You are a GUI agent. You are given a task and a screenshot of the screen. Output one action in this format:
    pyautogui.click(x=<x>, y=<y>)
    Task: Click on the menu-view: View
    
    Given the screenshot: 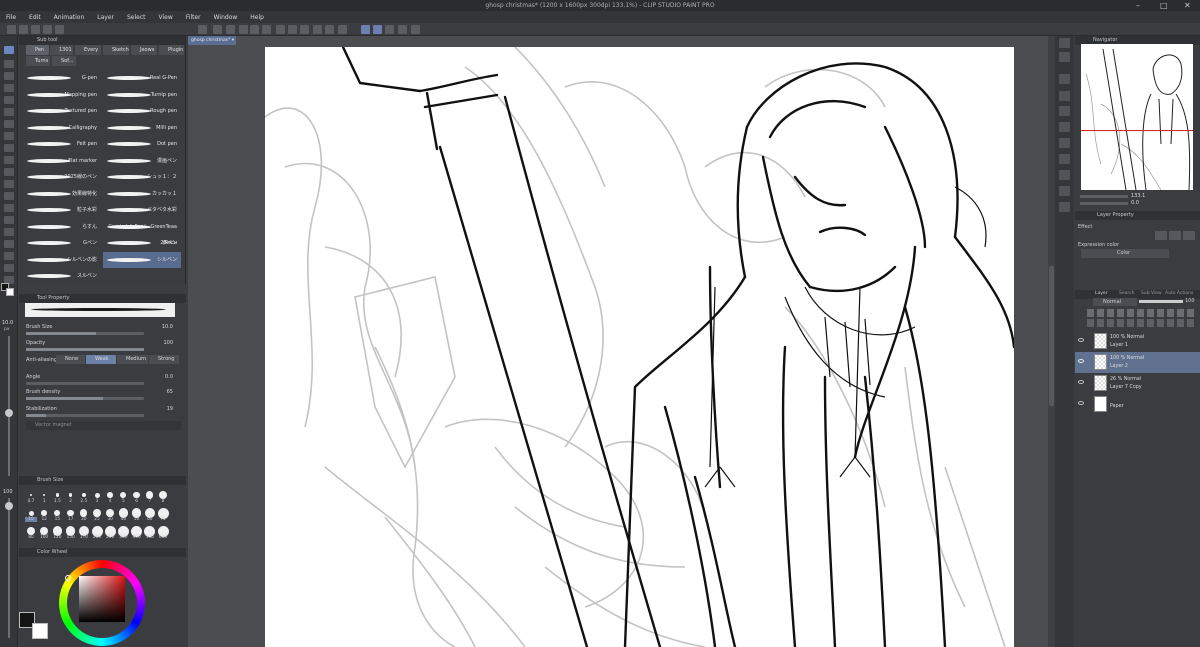 What is the action you would take?
    pyautogui.click(x=166, y=17)
    